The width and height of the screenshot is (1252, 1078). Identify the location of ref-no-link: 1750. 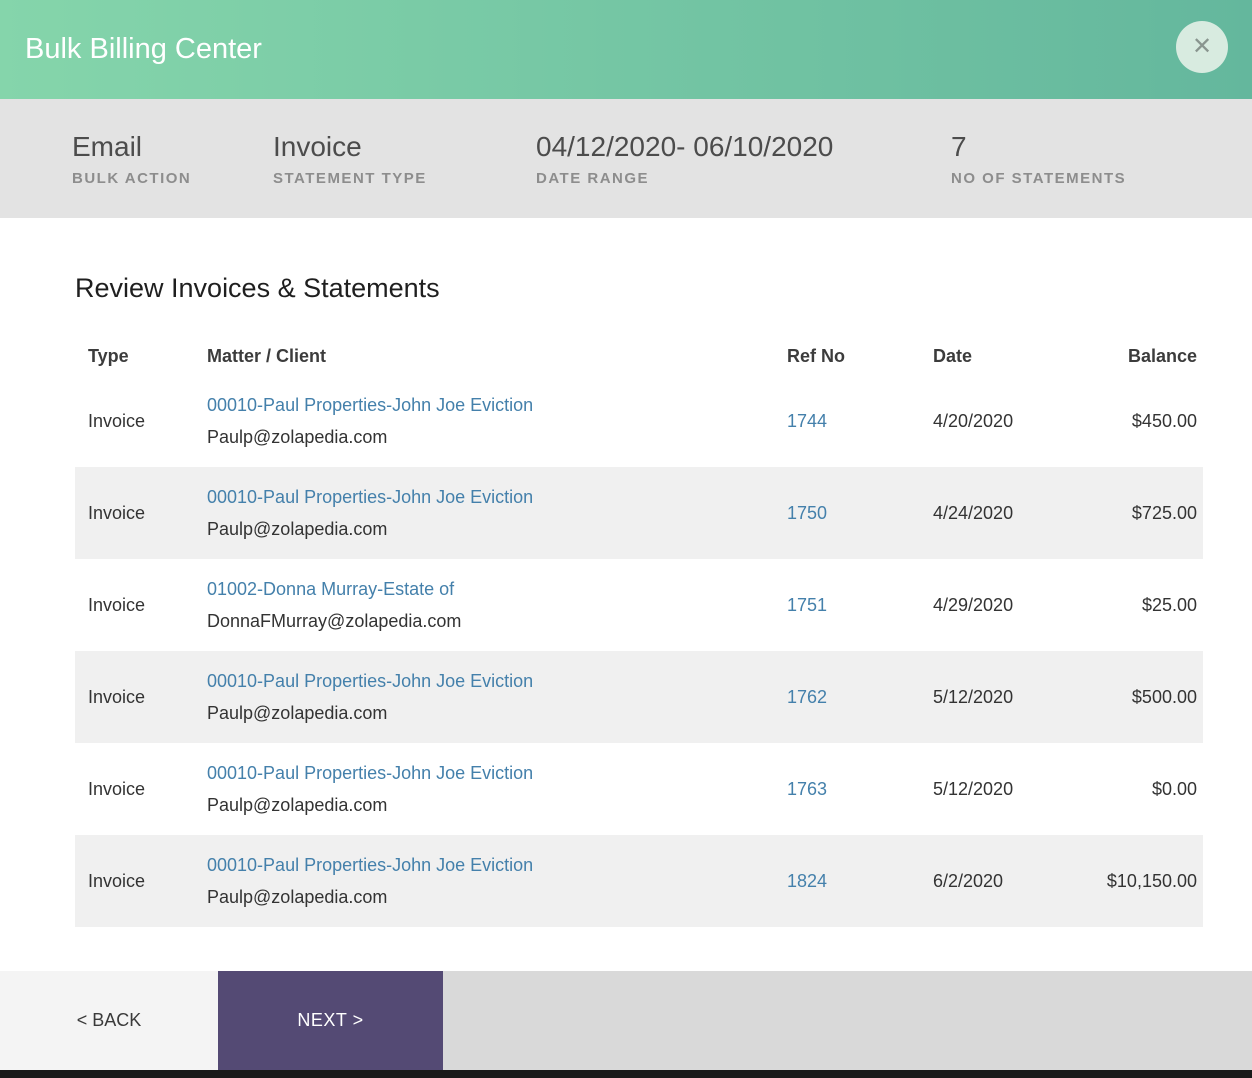
(807, 513).